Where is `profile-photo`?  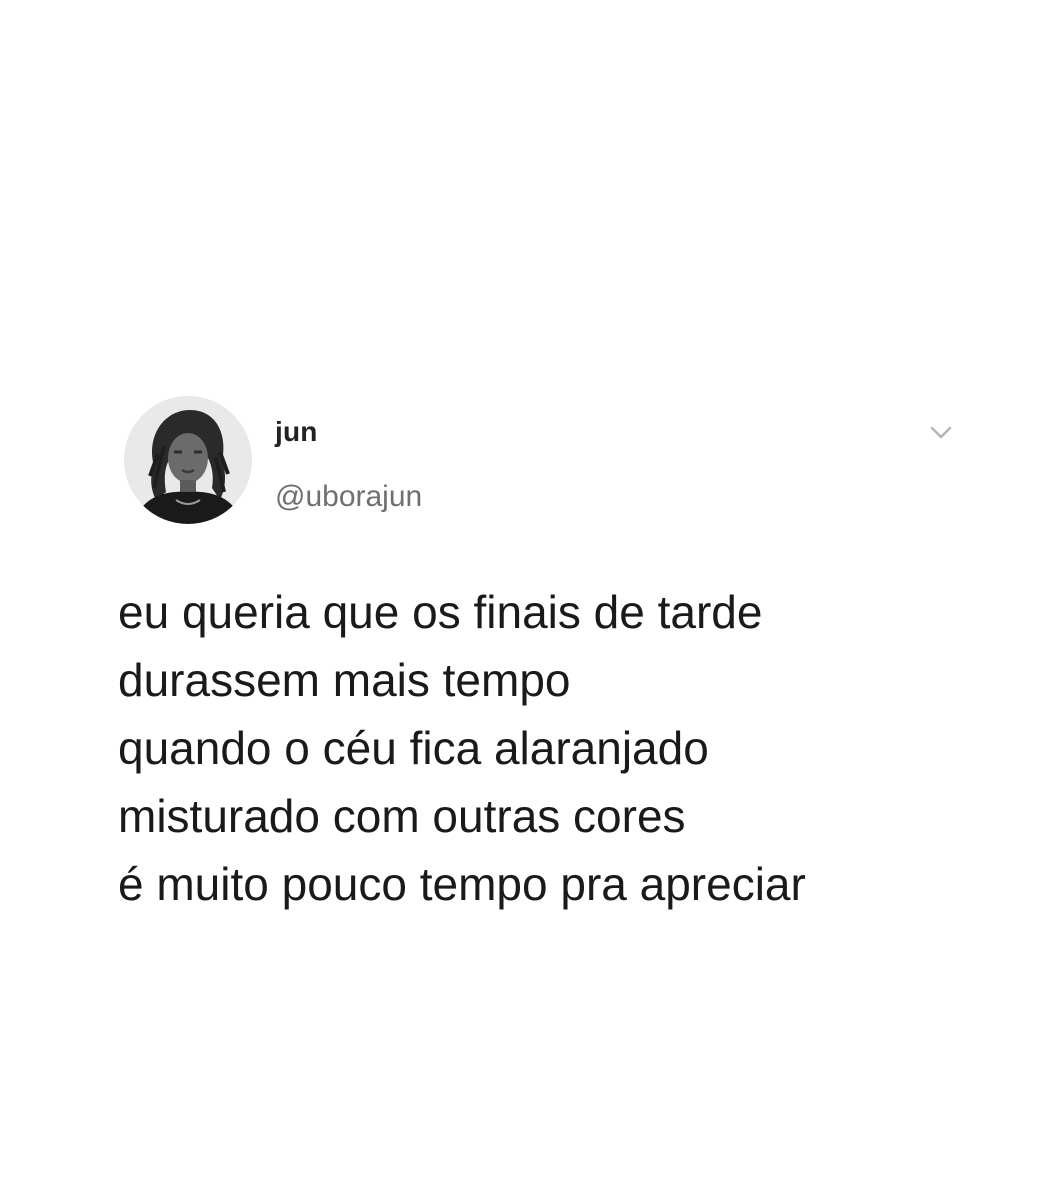 profile-photo is located at coordinates (188, 460).